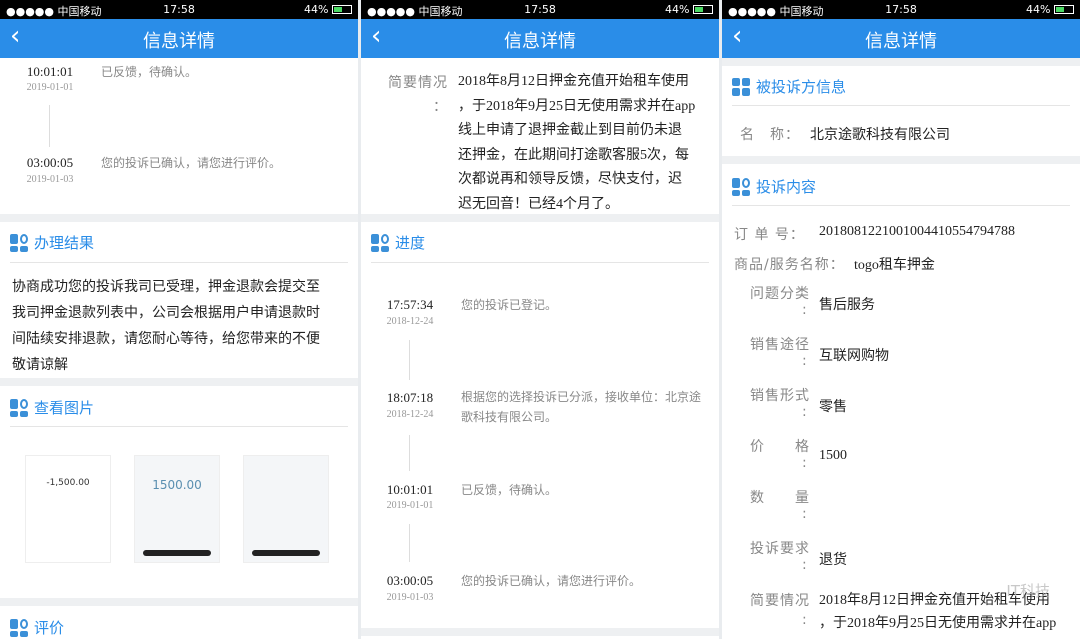 The image size is (1080, 639). Describe the element at coordinates (573, 81) in the screenshot. I see `summary-text: 2018年8月12日押金充值开始租车使用` at that location.